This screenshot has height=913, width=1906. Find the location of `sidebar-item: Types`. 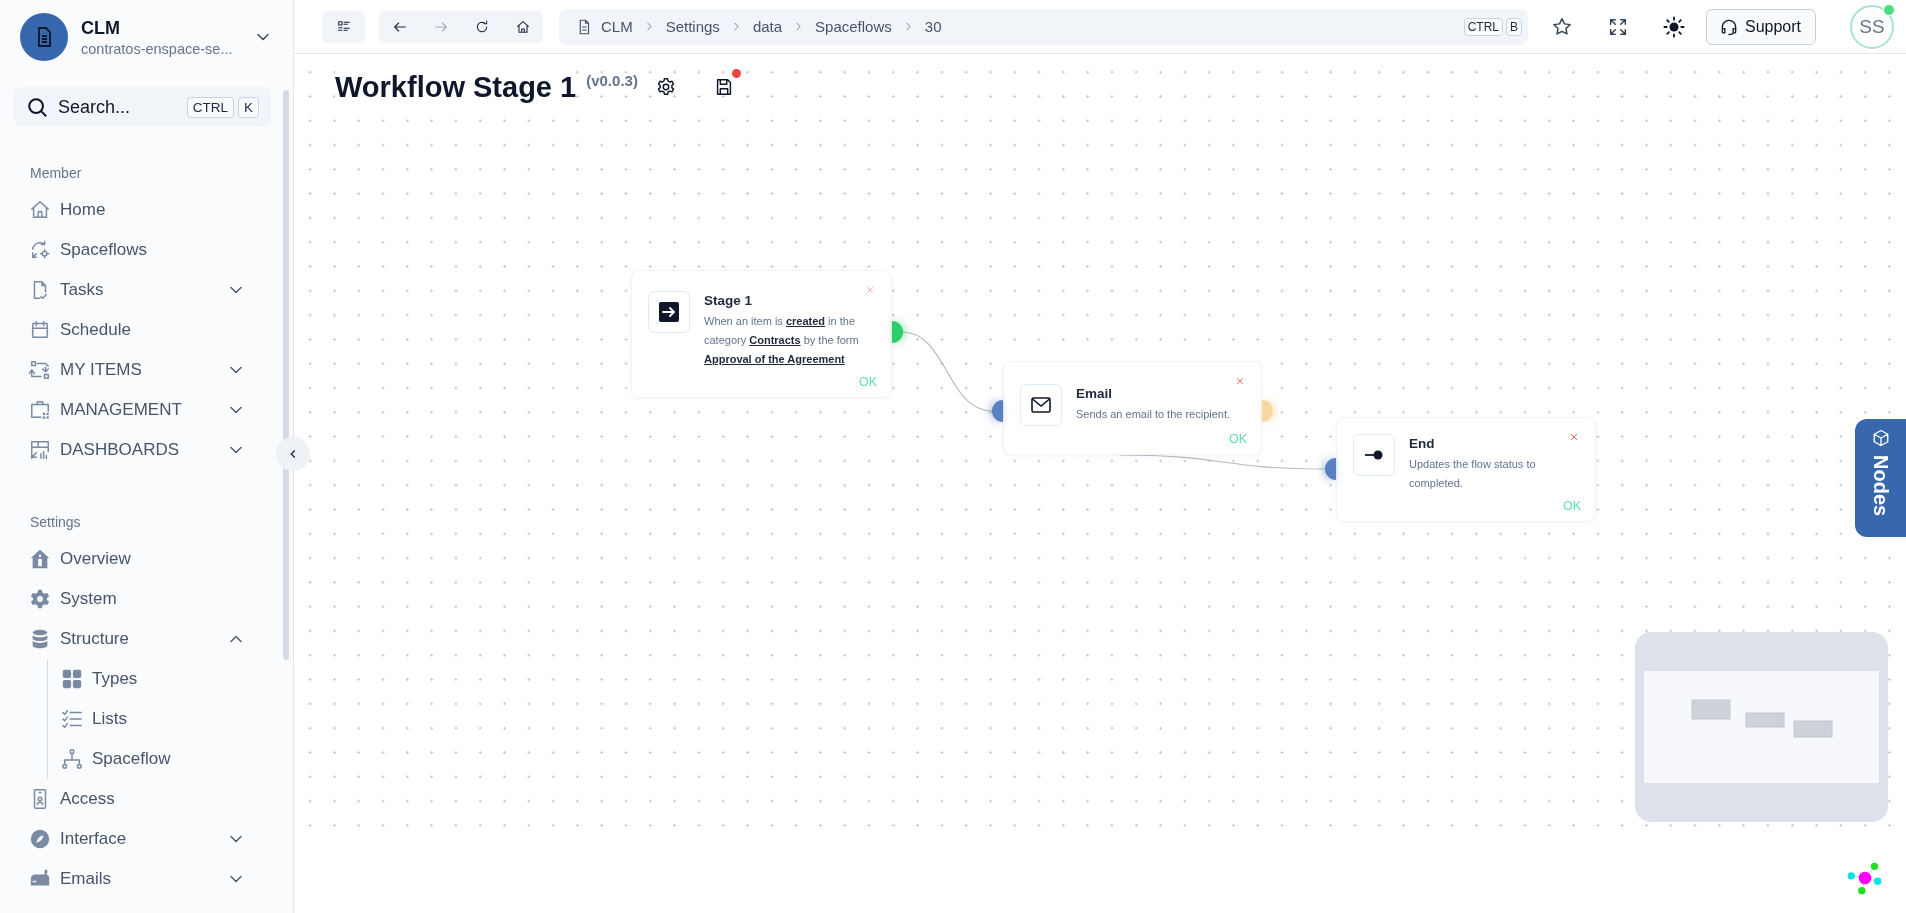

sidebar-item: Types is located at coordinates (148, 679).